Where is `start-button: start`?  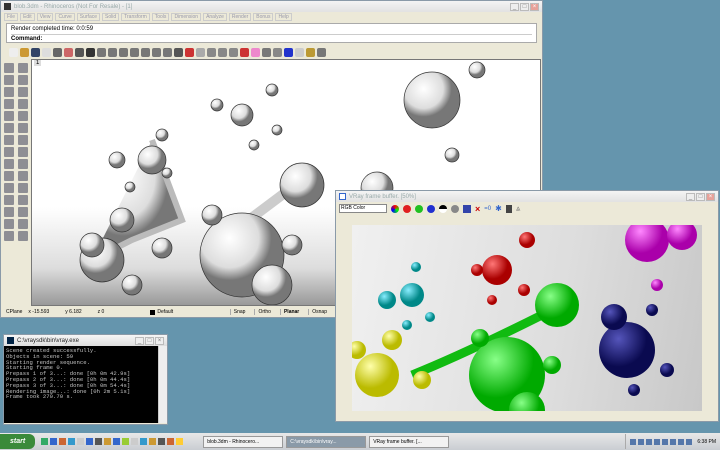 start-button: start is located at coordinates (18, 441).